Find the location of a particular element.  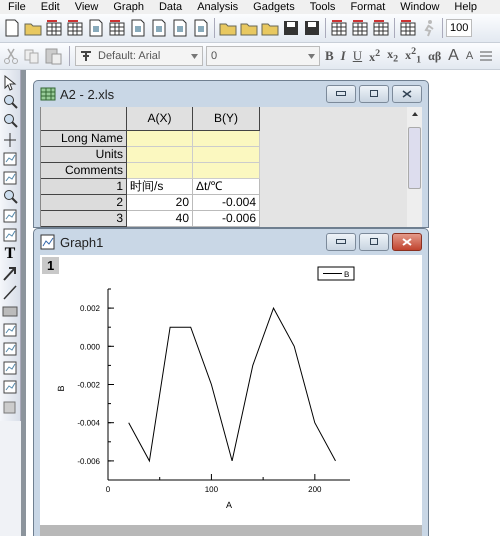

arrow-icon is located at coordinates (10, 273).